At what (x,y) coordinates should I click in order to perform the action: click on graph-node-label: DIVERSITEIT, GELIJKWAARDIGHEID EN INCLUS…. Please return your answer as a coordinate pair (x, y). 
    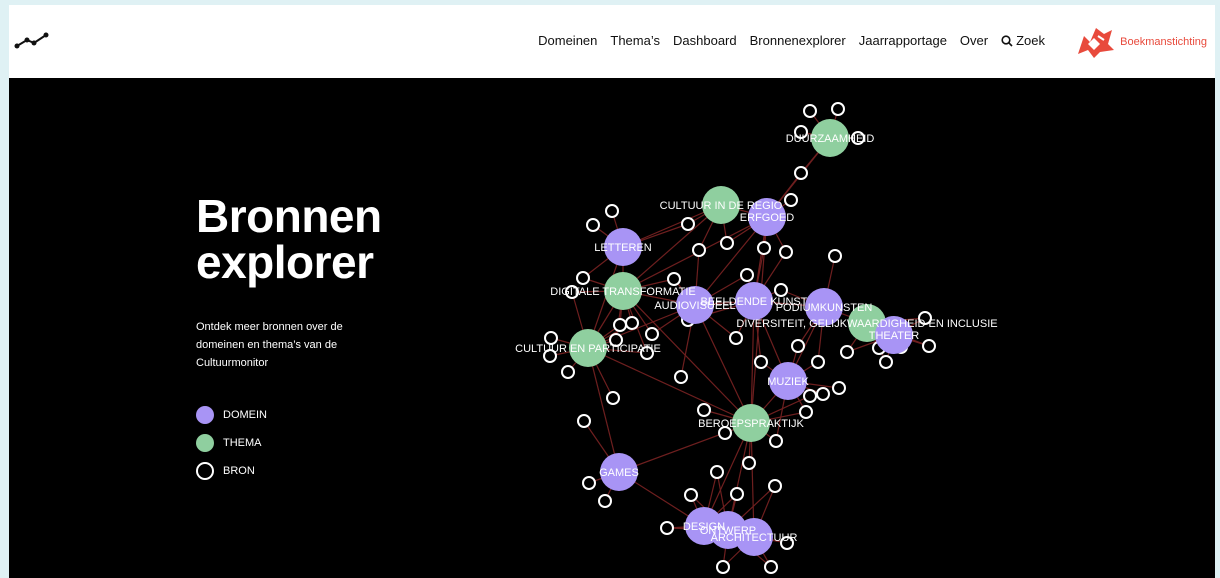
    Looking at the image, I should click on (866, 324).